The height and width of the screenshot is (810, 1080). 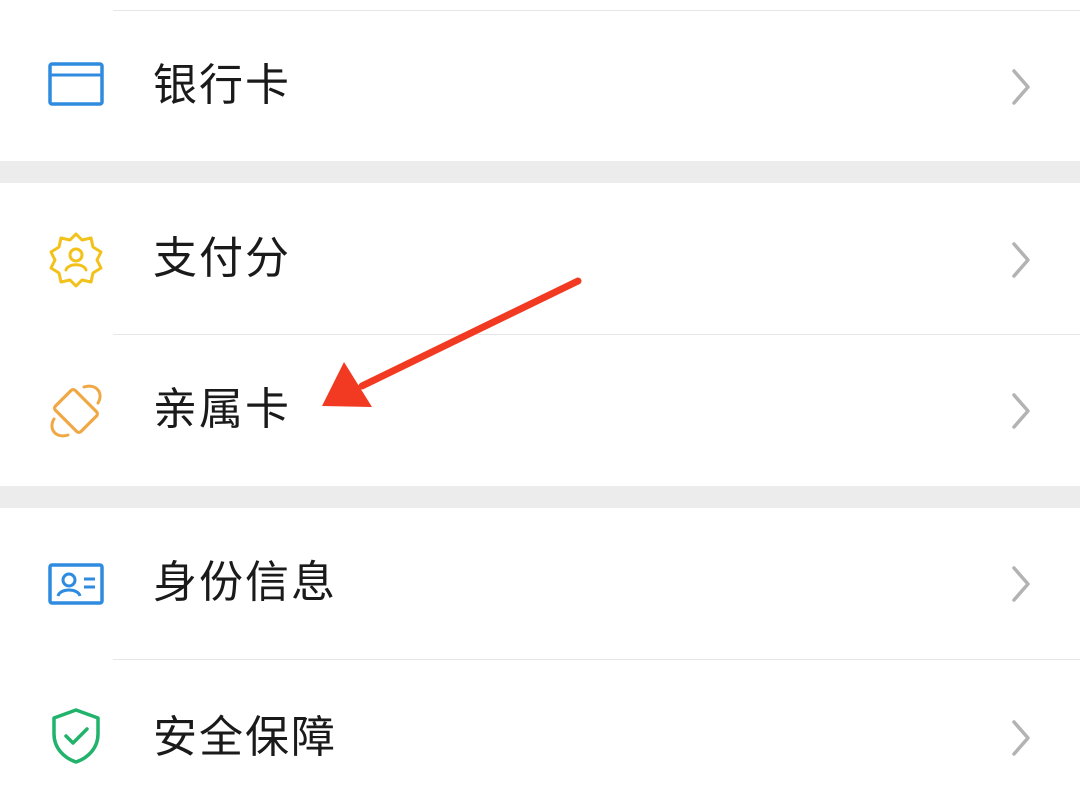 I want to click on menu-item-label: 支付分, so click(x=222, y=258).